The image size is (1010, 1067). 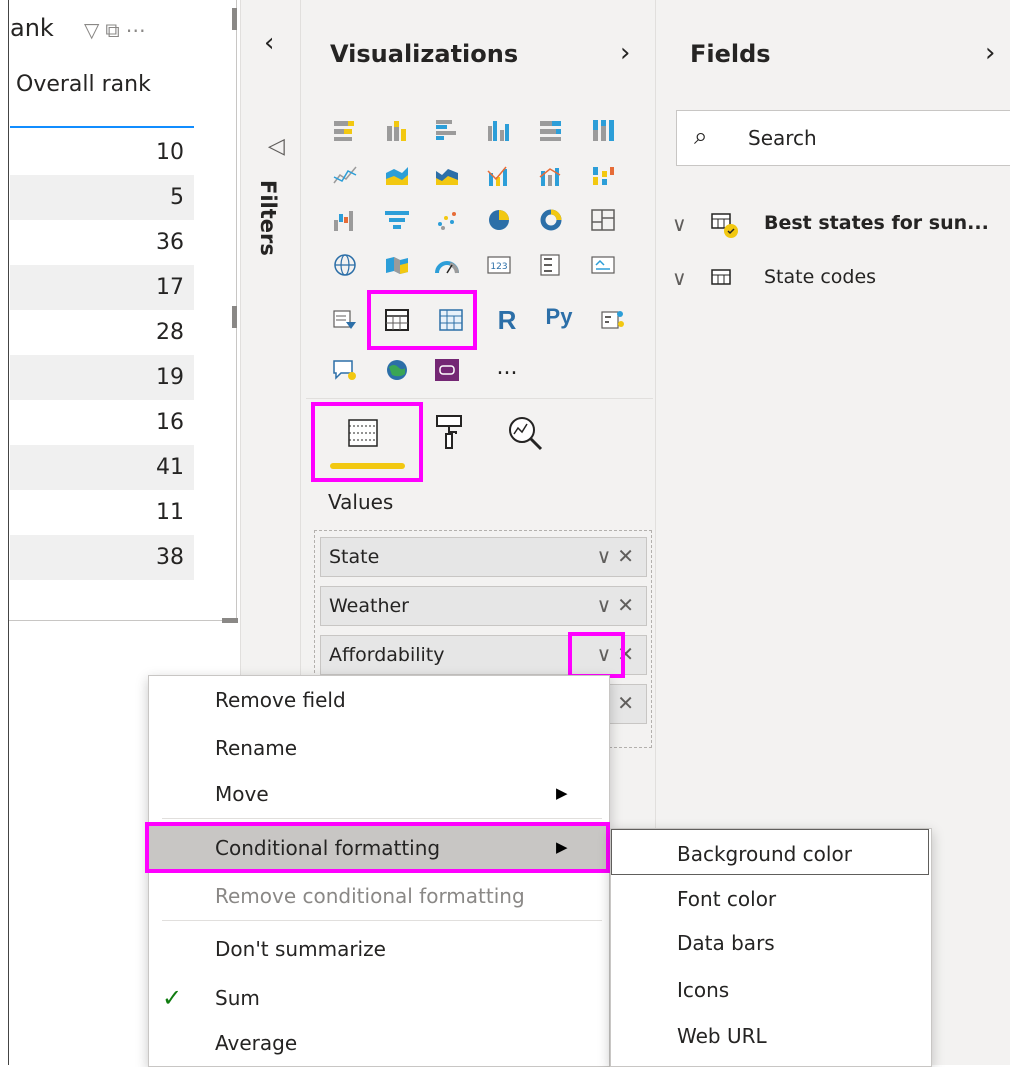 I want to click on table-row: 41, so click(x=102, y=467).